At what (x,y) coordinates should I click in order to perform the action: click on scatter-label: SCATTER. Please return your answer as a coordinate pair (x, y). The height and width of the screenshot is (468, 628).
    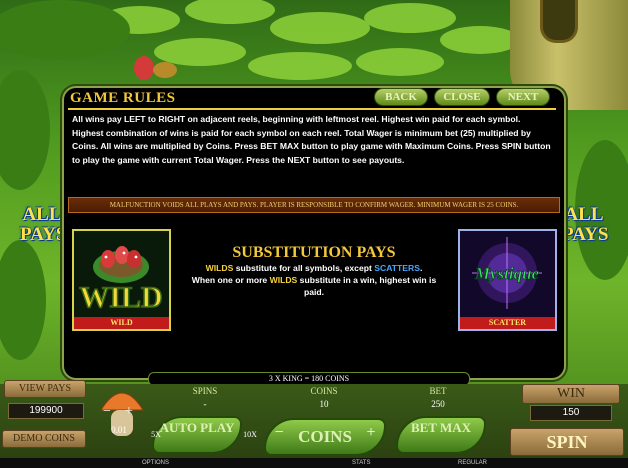
    Looking at the image, I should click on (507, 323).